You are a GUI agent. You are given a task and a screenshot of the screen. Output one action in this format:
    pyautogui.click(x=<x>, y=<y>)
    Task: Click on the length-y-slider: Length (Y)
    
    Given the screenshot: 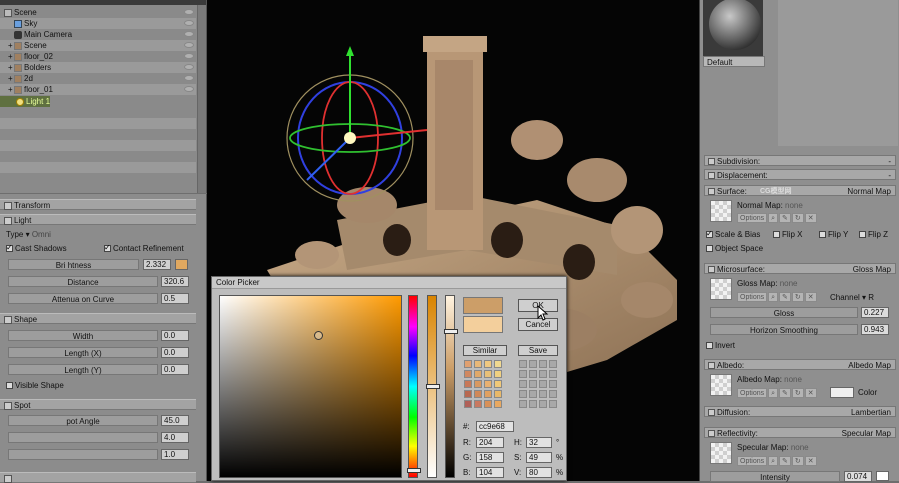 What is the action you would take?
    pyautogui.click(x=83, y=369)
    